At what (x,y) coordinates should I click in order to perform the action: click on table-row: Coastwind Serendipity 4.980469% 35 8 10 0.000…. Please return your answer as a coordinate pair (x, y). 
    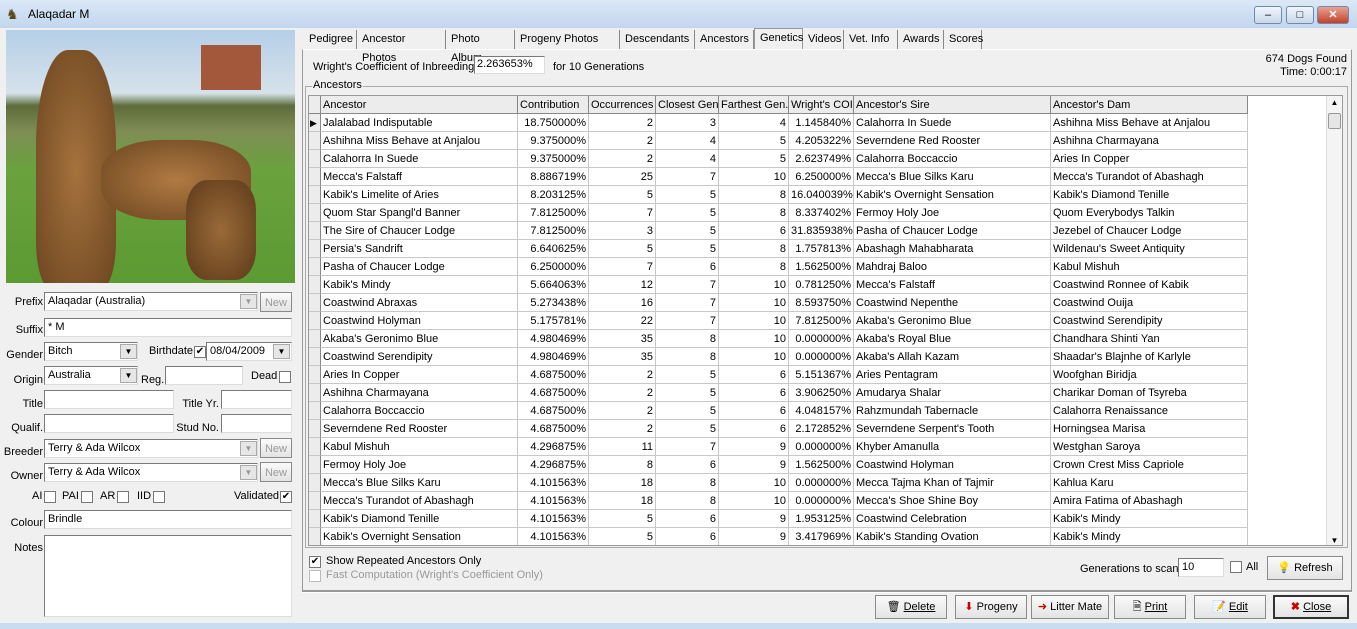
    Looking at the image, I should click on (779, 357).